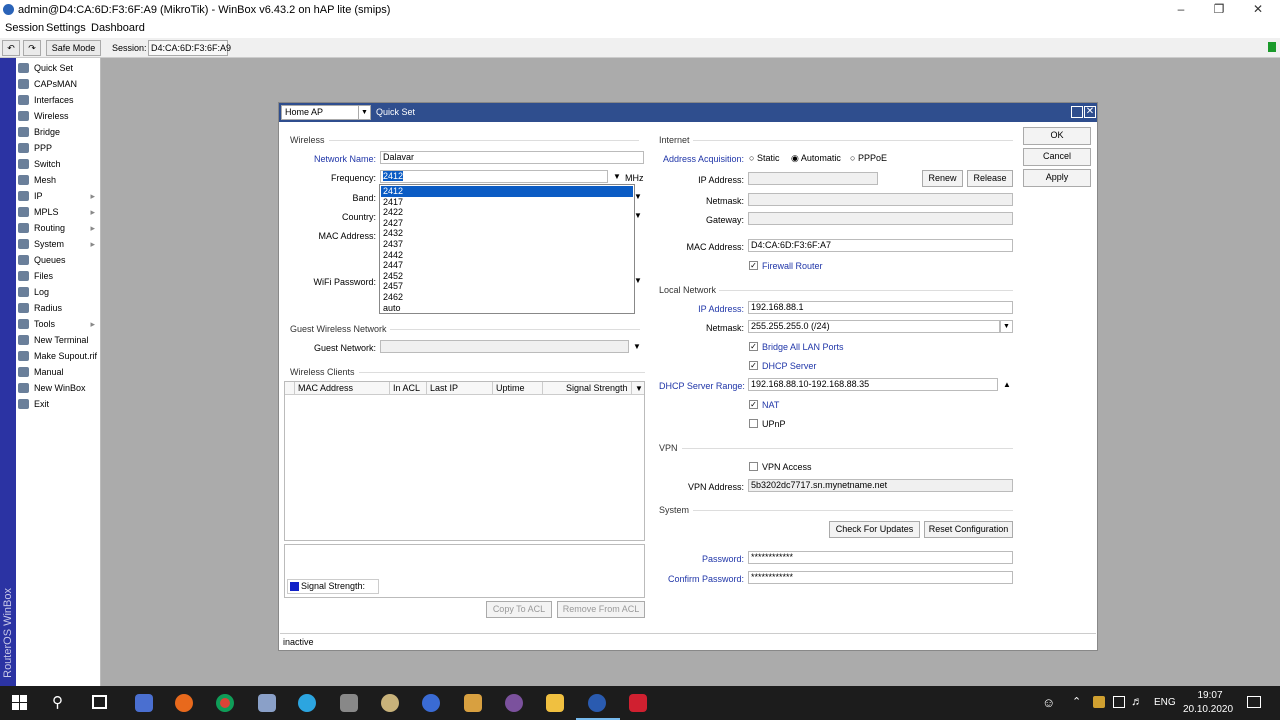 Image resolution: width=1280 pixels, height=720 pixels. I want to click on sidebar-item-quick-set: Quick Set, so click(58, 68).